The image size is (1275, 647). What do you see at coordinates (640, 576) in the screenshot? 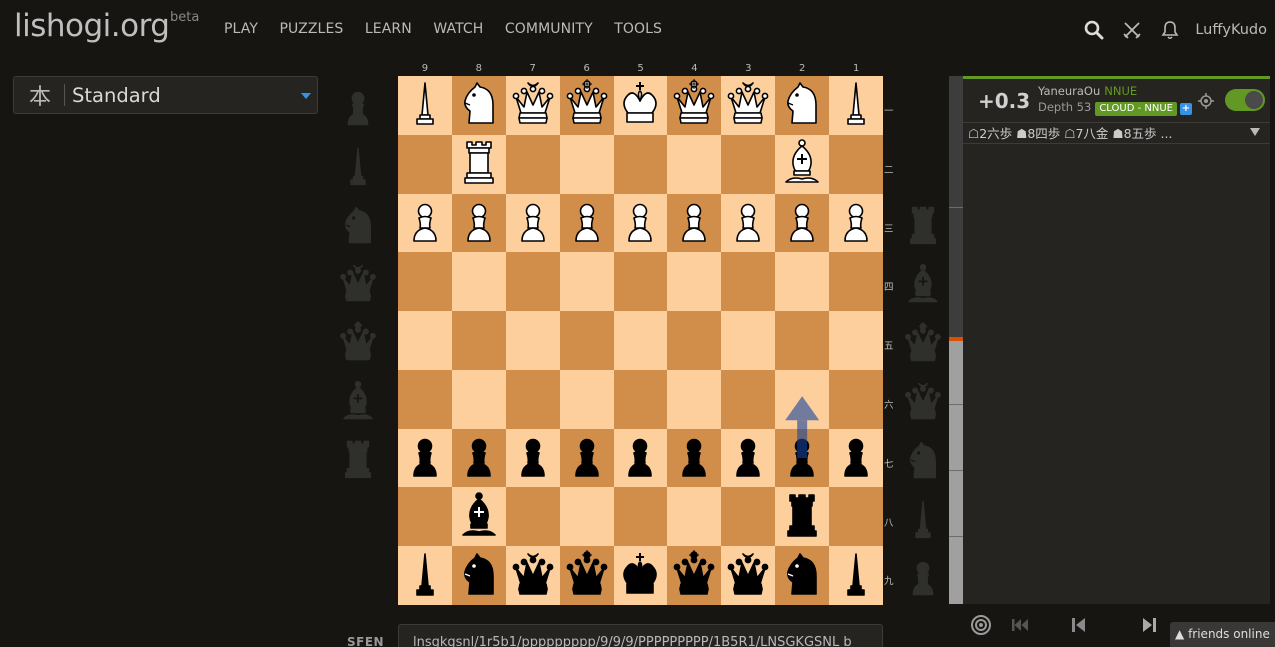
I see `black-king-icon` at bounding box center [640, 576].